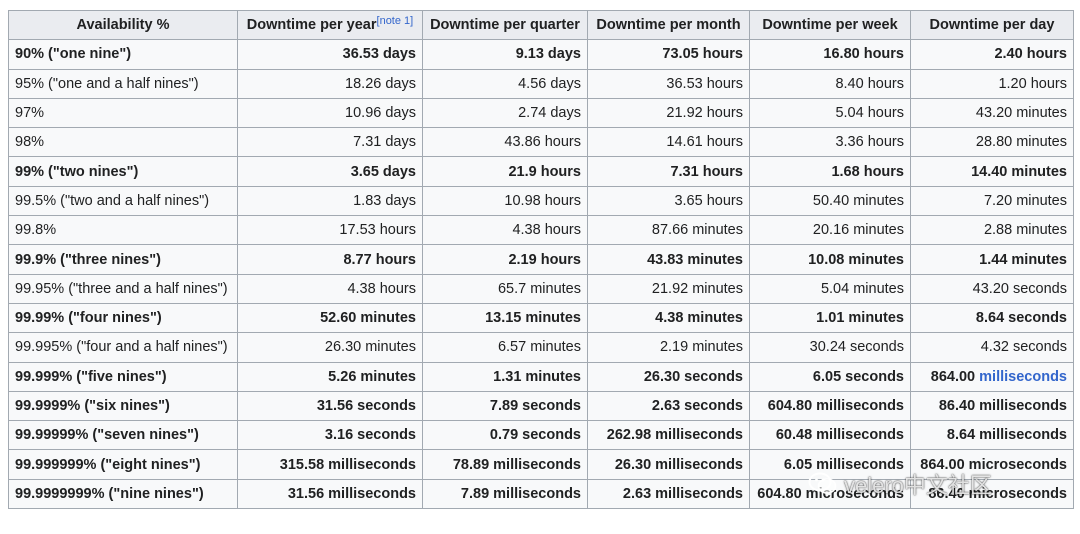  What do you see at coordinates (992, 113) in the screenshot?
I see `cell-downtime-day: 43.20 minutes` at bounding box center [992, 113].